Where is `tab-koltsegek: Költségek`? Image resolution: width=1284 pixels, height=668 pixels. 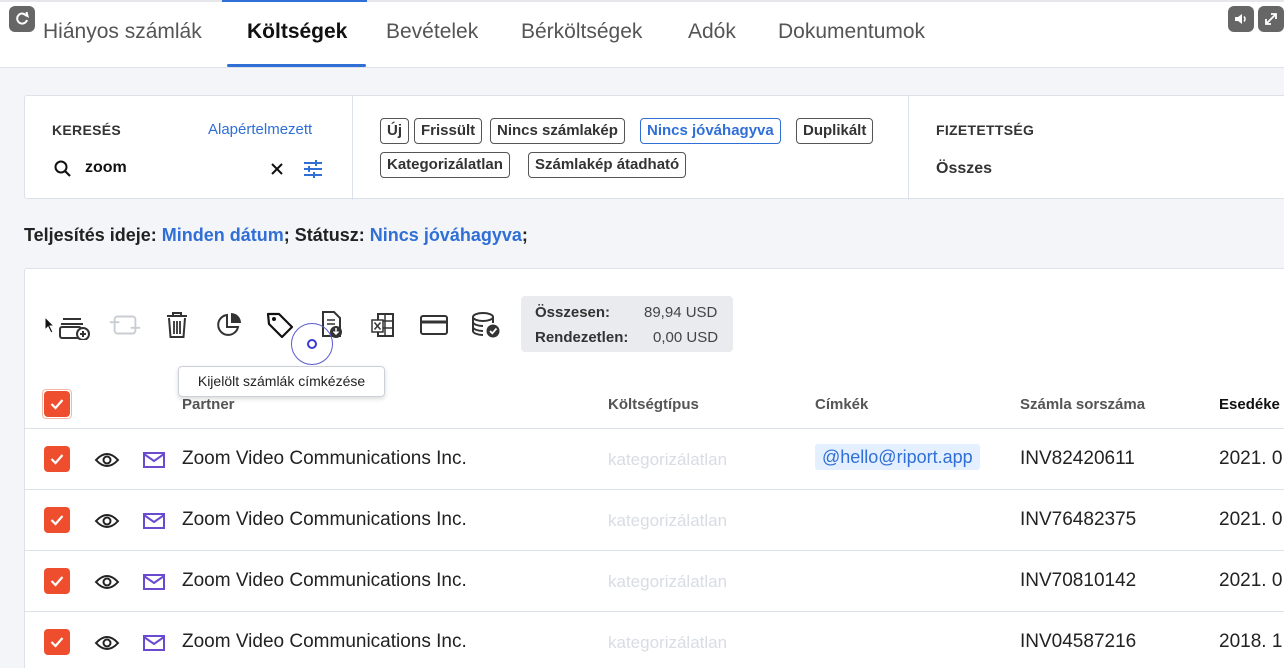
tab-koltsegek: Költségek is located at coordinates (297, 32).